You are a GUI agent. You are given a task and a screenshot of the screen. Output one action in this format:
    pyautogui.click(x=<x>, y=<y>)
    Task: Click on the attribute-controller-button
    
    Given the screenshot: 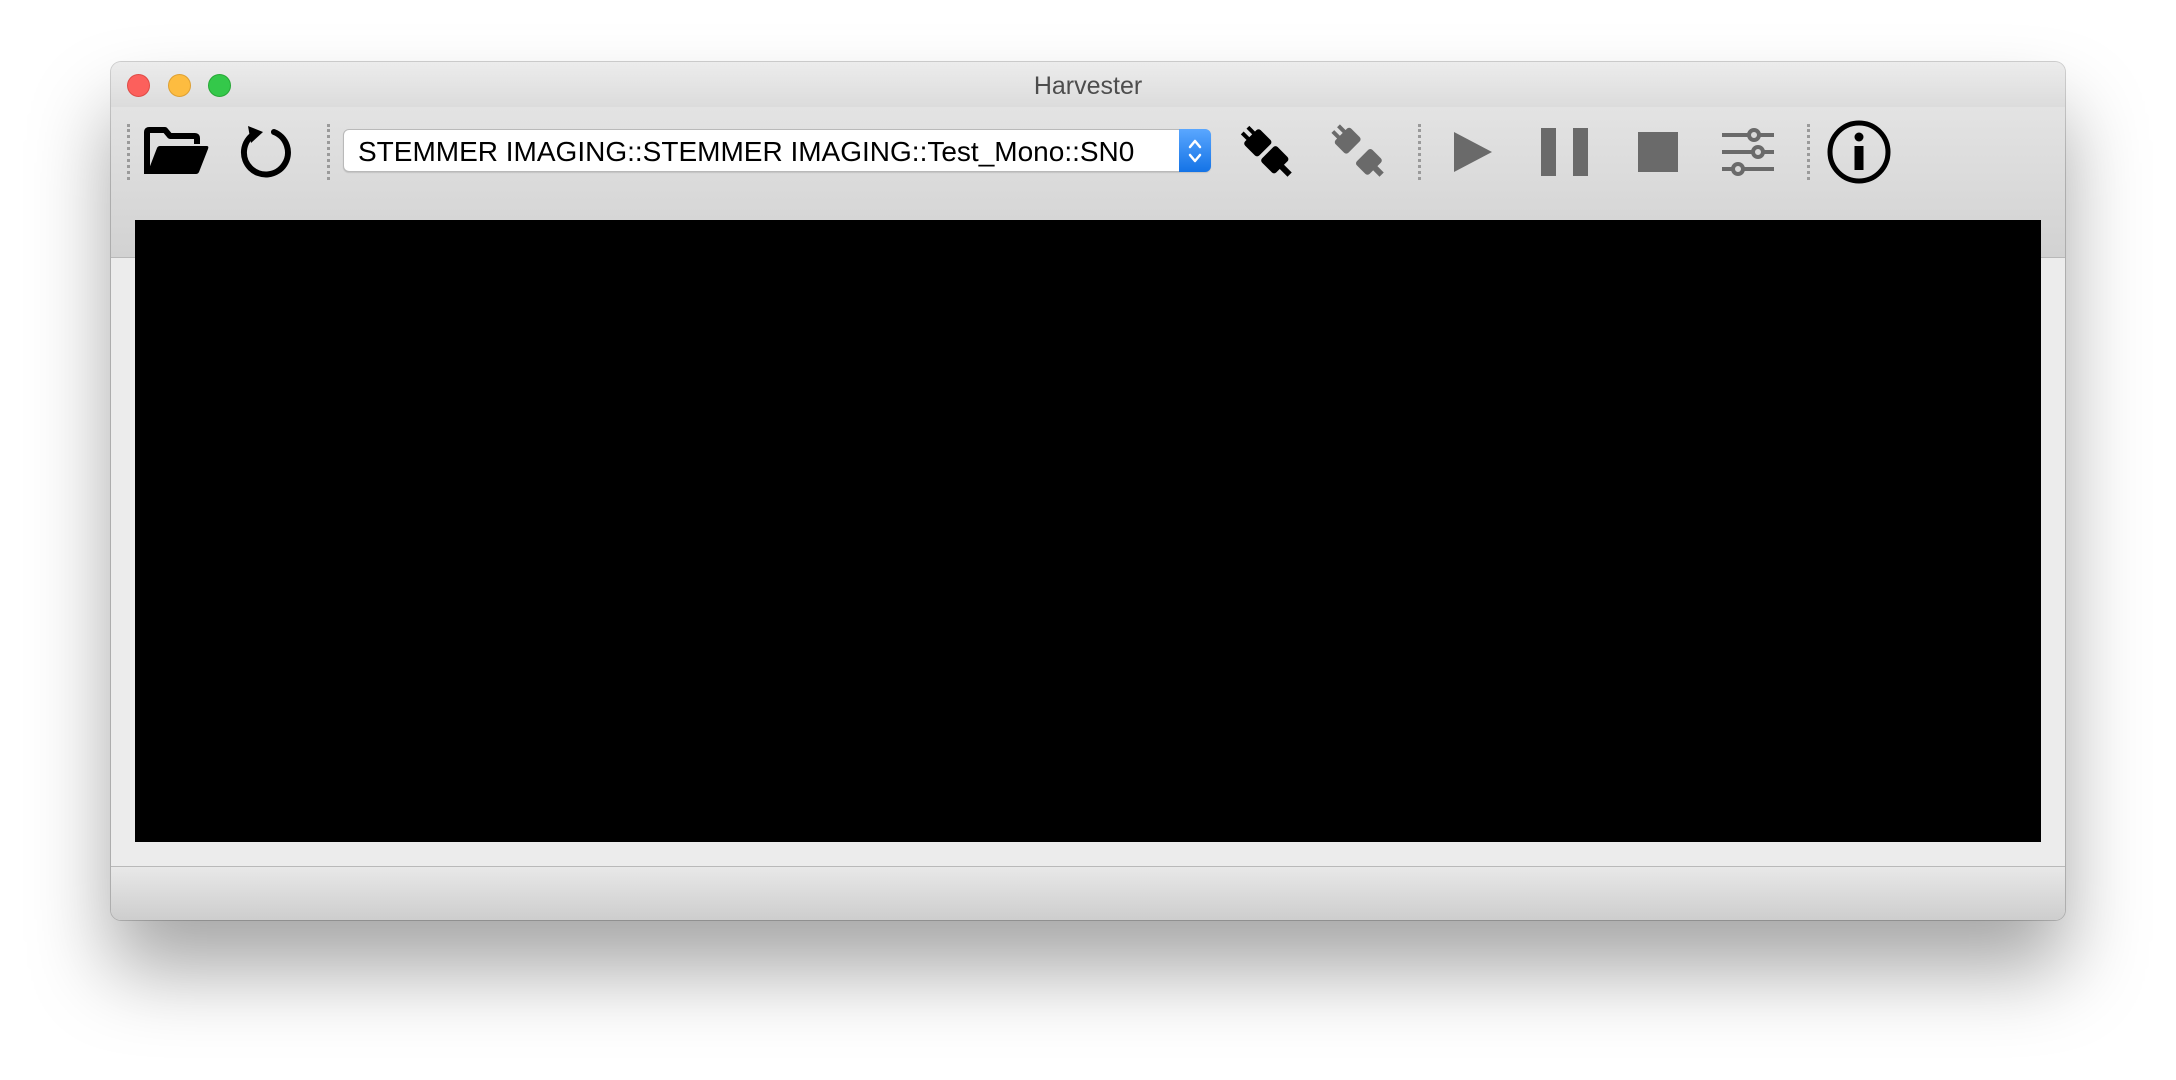 What is the action you would take?
    pyautogui.click(x=1748, y=152)
    